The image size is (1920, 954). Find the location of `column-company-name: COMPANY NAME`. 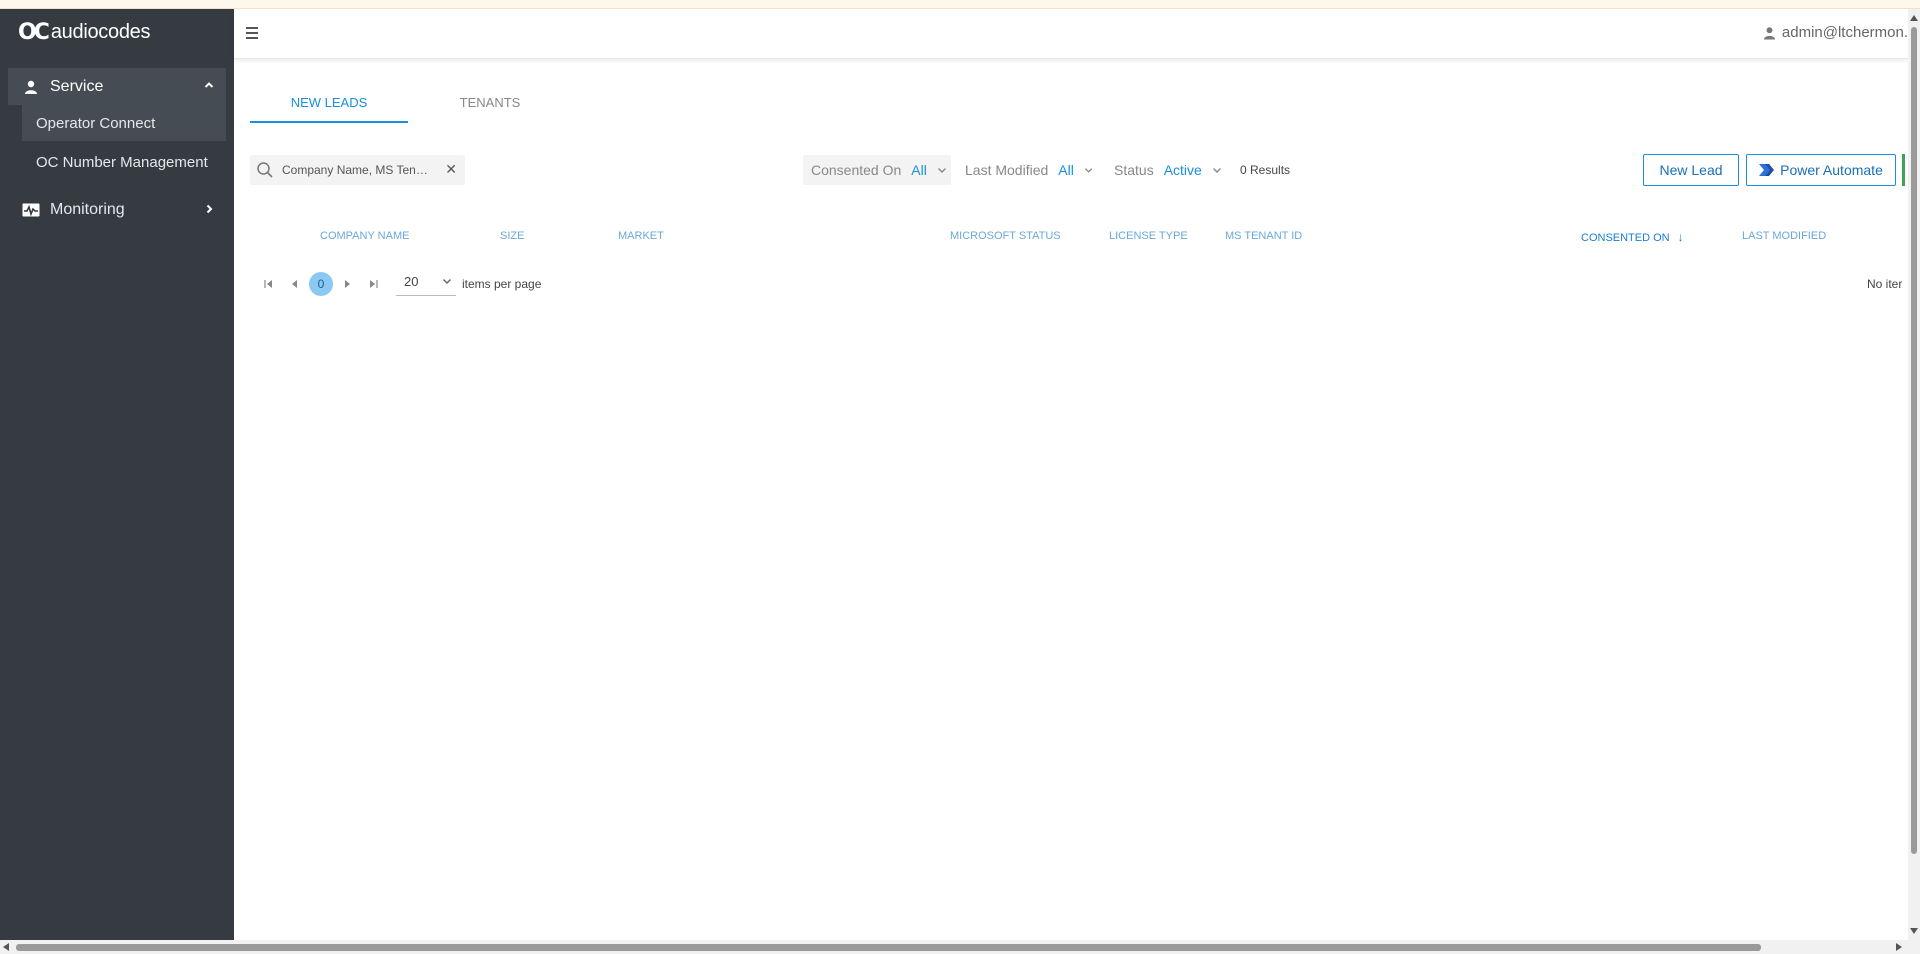

column-company-name: COMPANY NAME is located at coordinates (364, 236).